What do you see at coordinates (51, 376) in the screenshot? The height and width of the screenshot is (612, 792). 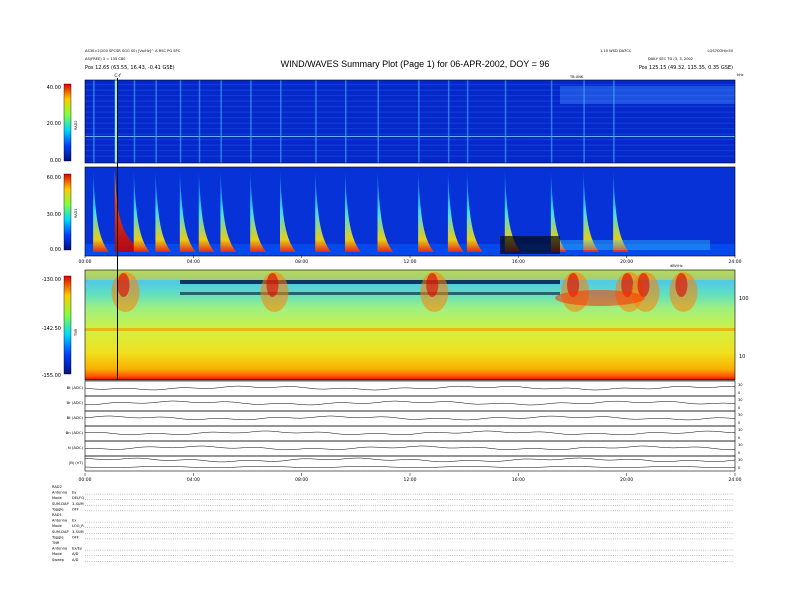 I see `tnr-ytick-bottom: -155.00` at bounding box center [51, 376].